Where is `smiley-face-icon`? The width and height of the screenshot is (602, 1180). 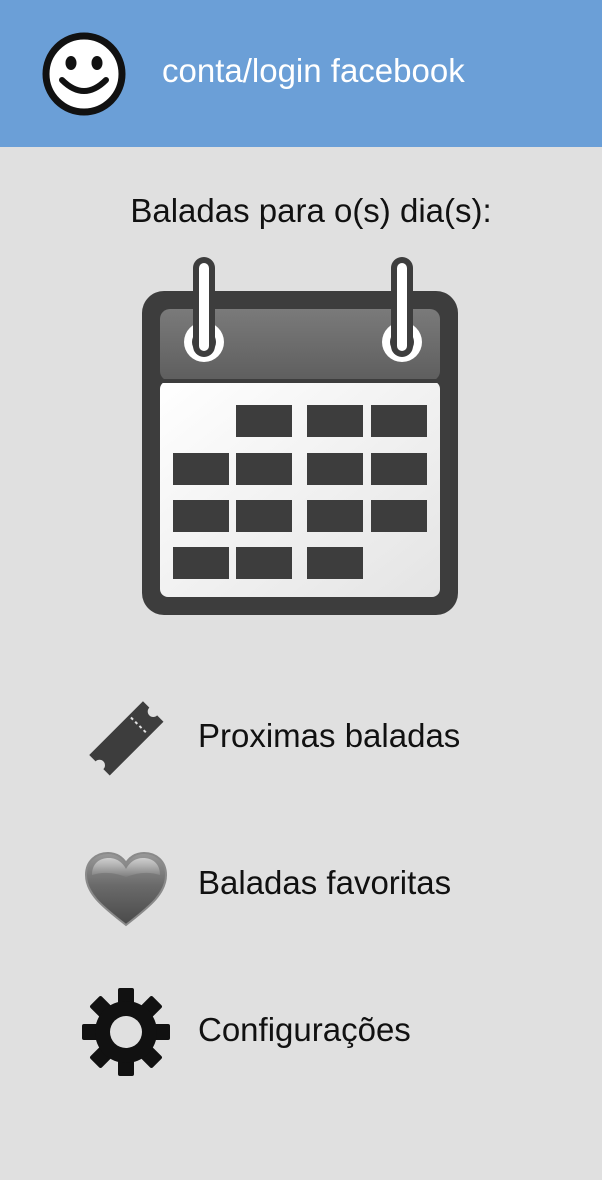 smiley-face-icon is located at coordinates (84, 74).